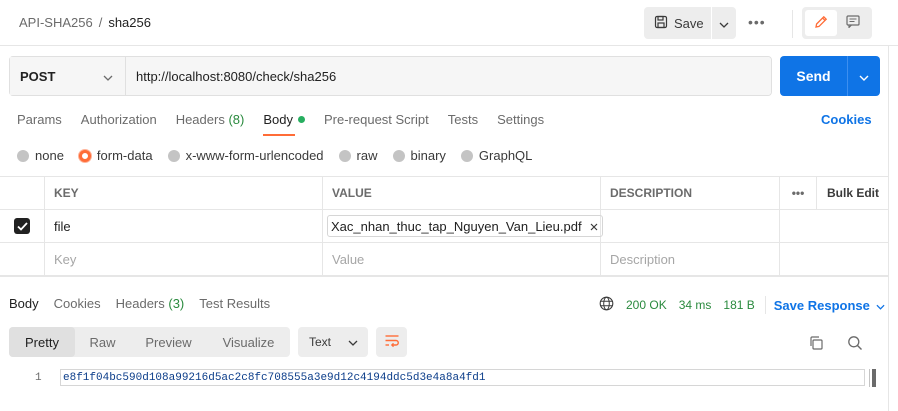 The image size is (898, 411). What do you see at coordinates (419, 155) in the screenshot?
I see `body-type-binary: binary` at bounding box center [419, 155].